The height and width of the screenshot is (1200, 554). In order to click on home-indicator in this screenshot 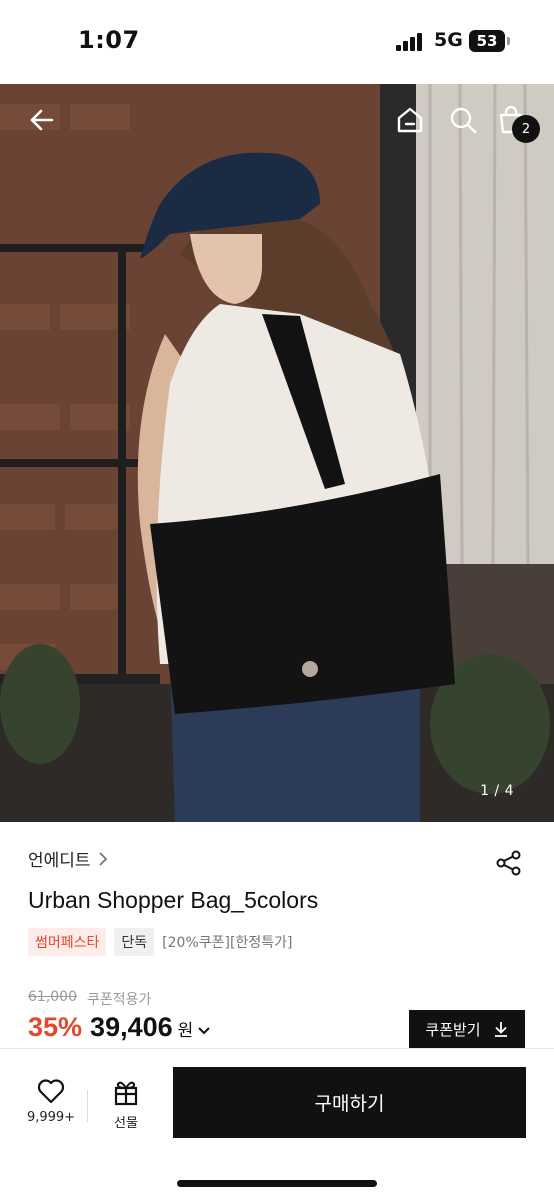, I will do `click(277, 1183)`.